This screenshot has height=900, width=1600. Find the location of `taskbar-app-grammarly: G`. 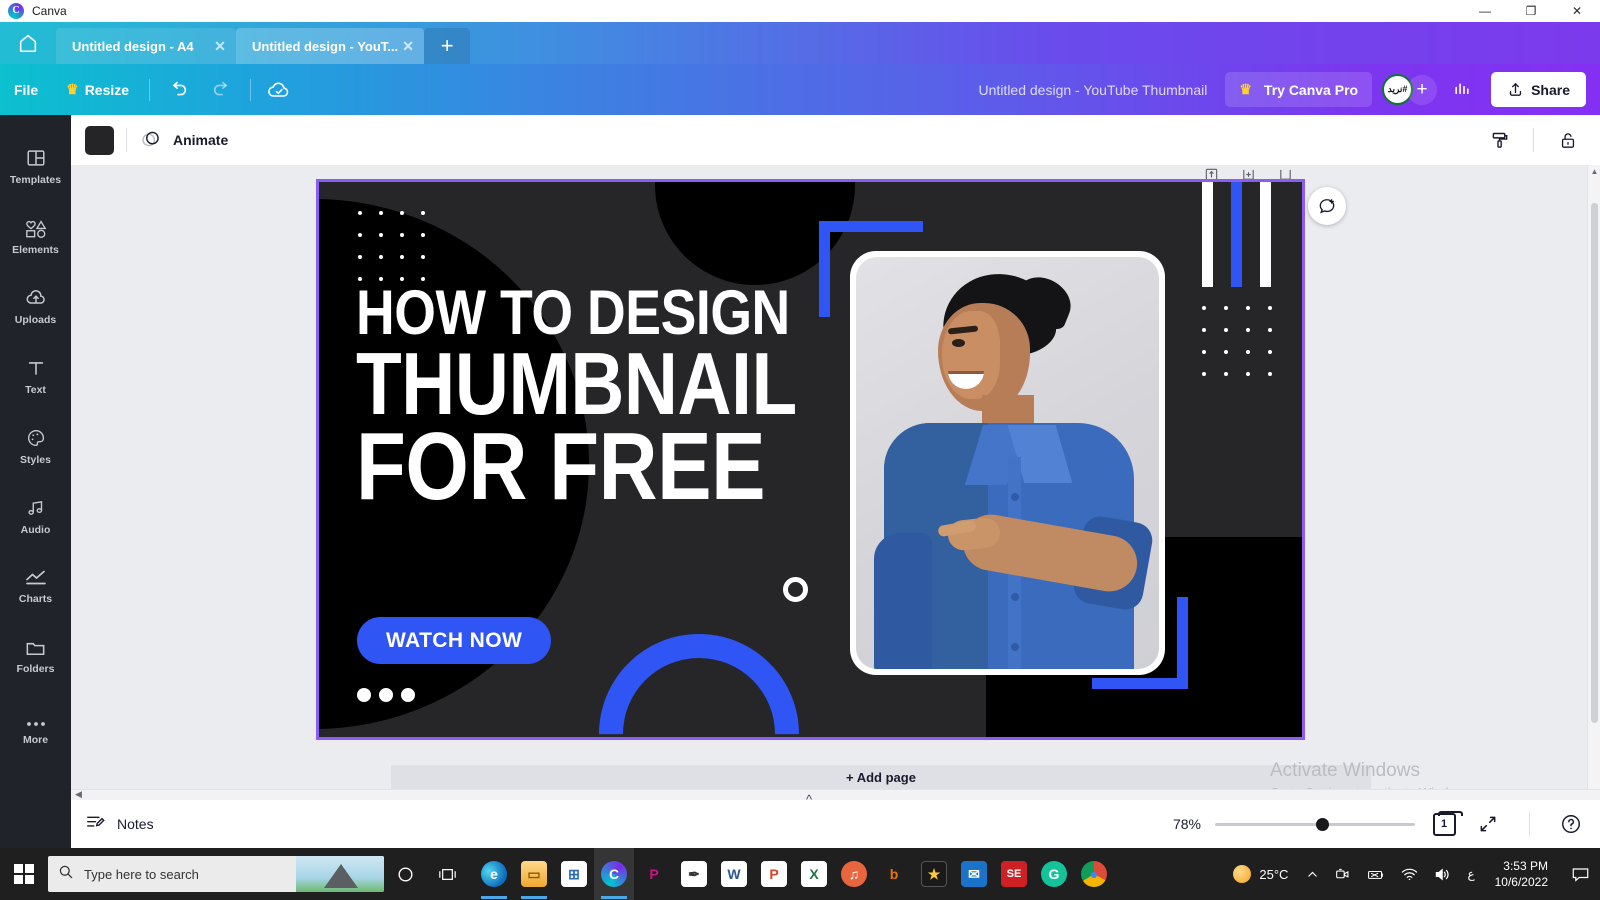

taskbar-app-grammarly: G is located at coordinates (1054, 874).